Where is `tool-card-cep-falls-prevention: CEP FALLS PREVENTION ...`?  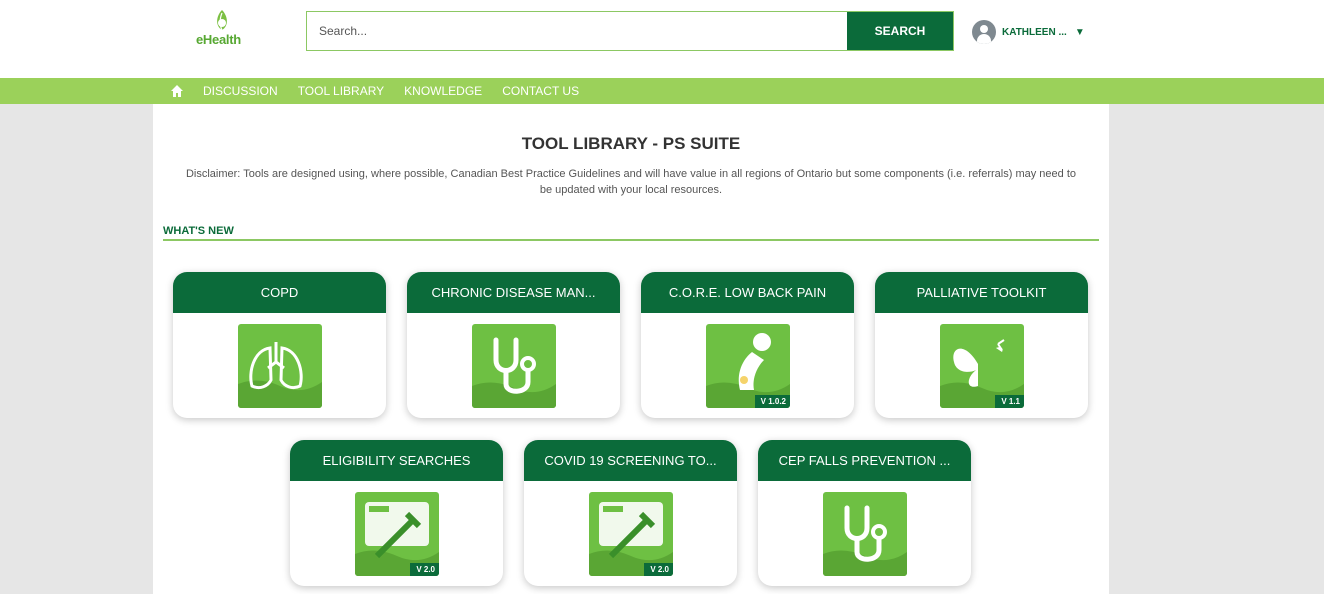
tool-card-cep-falls-prevention: CEP FALLS PREVENTION ... is located at coordinates (864, 513).